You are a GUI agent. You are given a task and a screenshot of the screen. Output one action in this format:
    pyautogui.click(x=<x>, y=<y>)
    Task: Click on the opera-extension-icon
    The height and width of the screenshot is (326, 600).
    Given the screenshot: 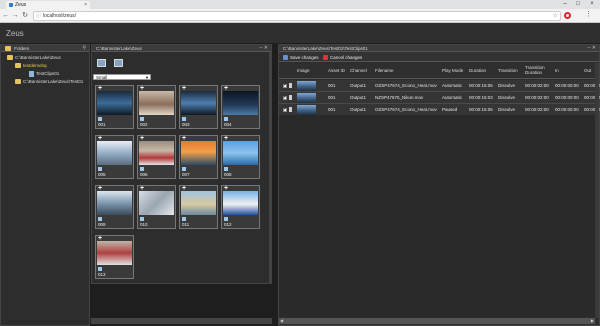 What is the action you would take?
    pyautogui.click(x=567, y=15)
    